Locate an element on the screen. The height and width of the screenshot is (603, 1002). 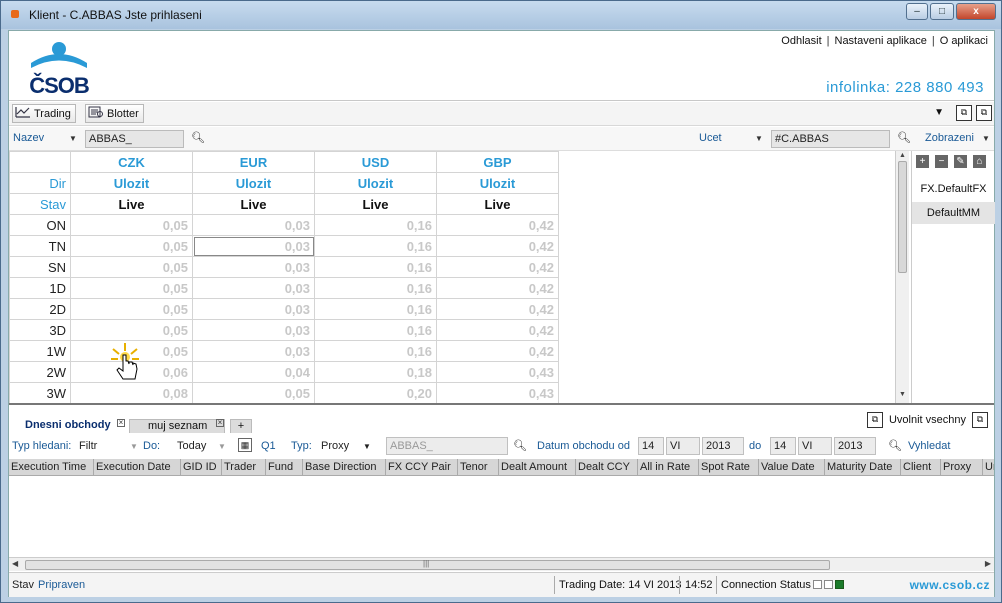
scroll-thumb is located at coordinates (902, 217).